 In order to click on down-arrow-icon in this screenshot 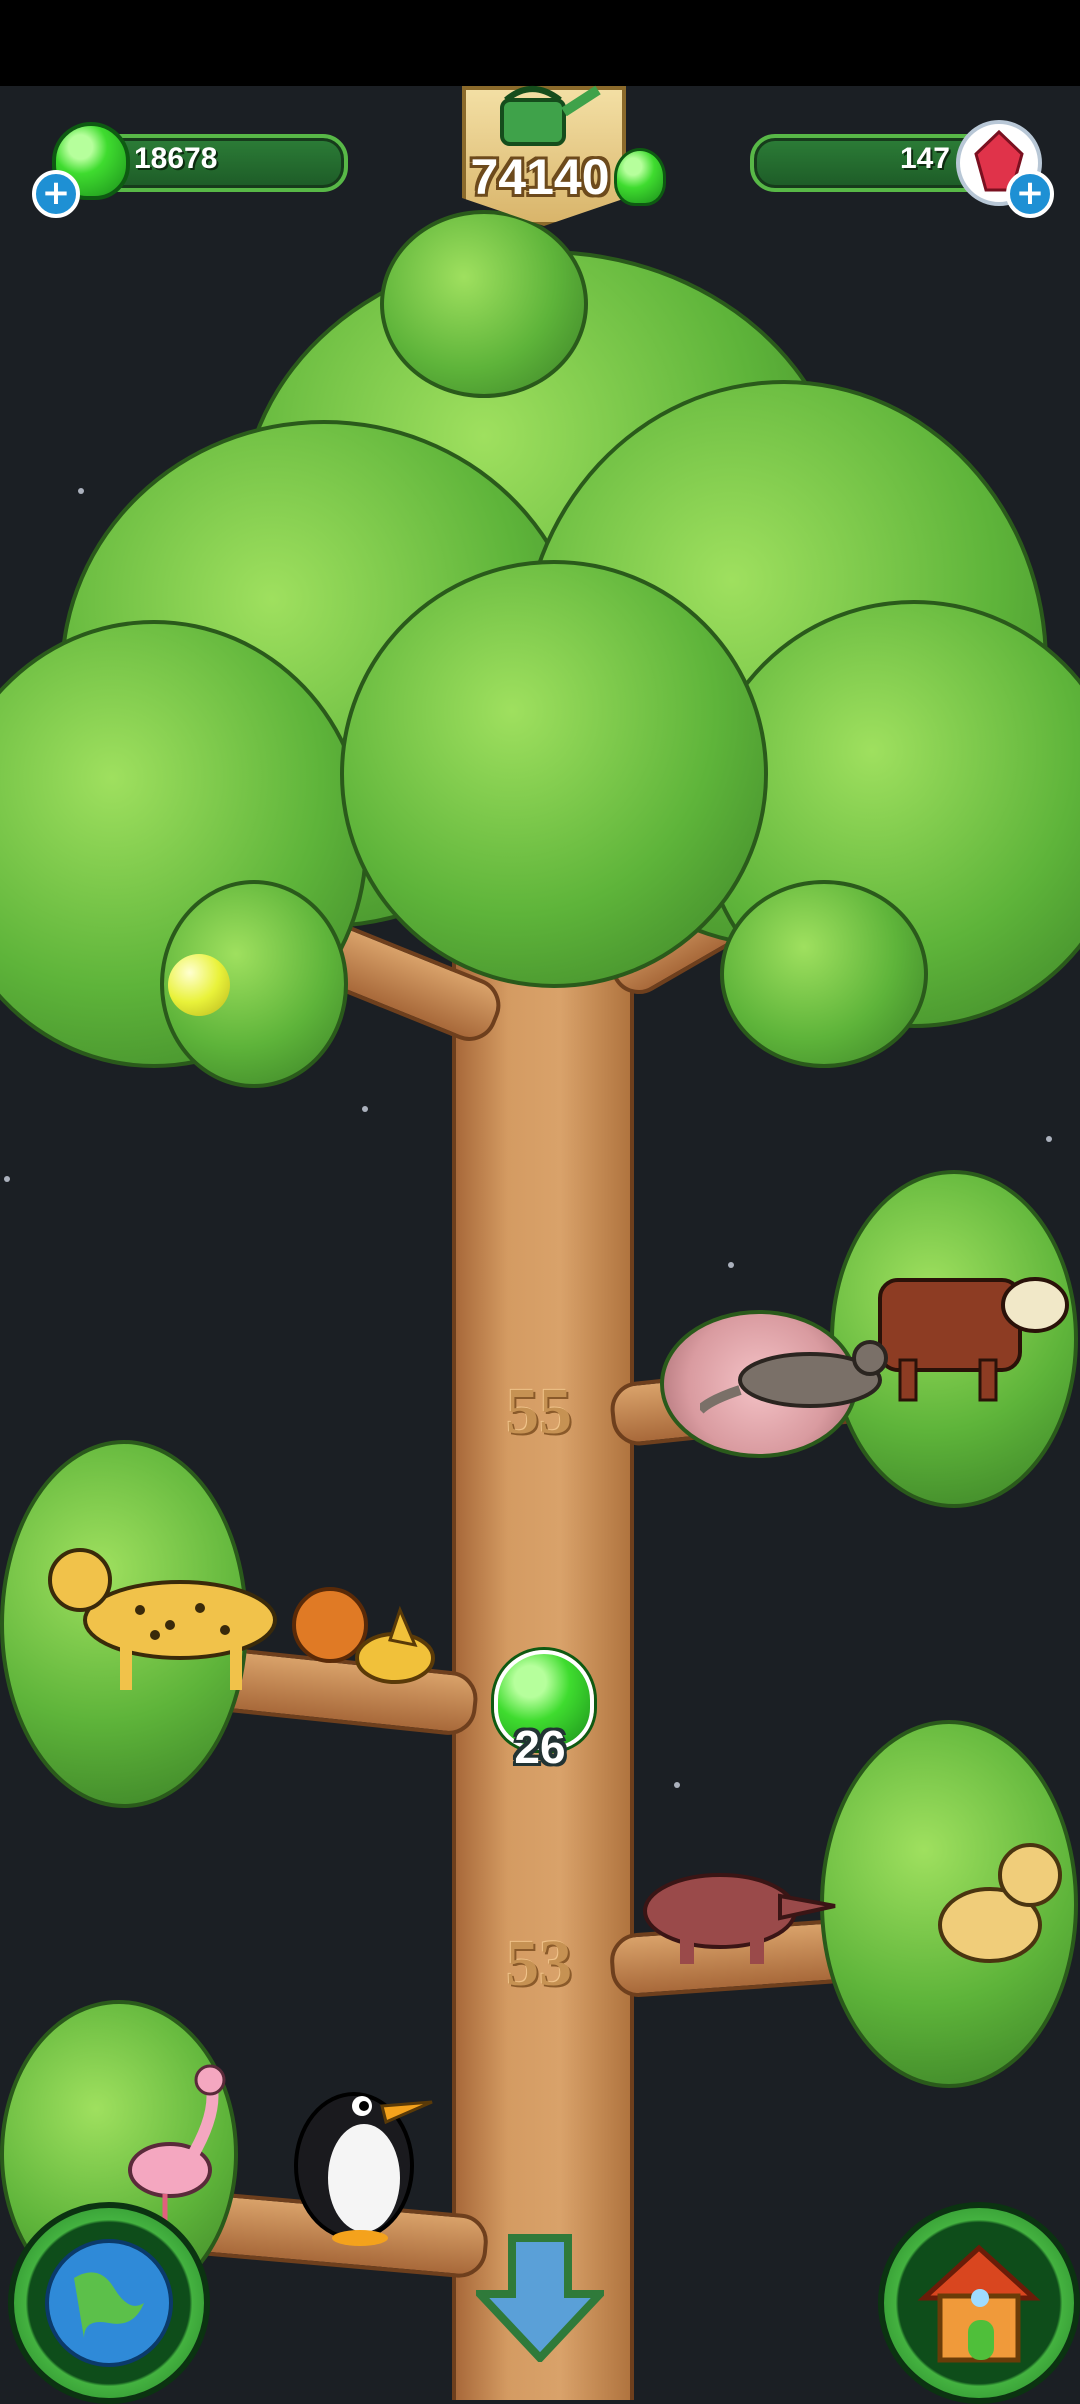, I will do `click(540, 2299)`.